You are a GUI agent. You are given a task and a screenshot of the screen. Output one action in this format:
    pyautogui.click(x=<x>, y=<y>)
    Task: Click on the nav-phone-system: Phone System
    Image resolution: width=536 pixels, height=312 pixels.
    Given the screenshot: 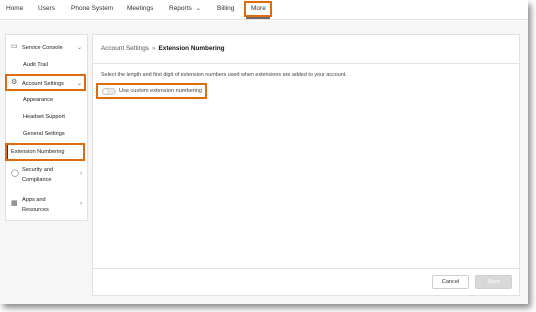 What is the action you would take?
    pyautogui.click(x=92, y=8)
    